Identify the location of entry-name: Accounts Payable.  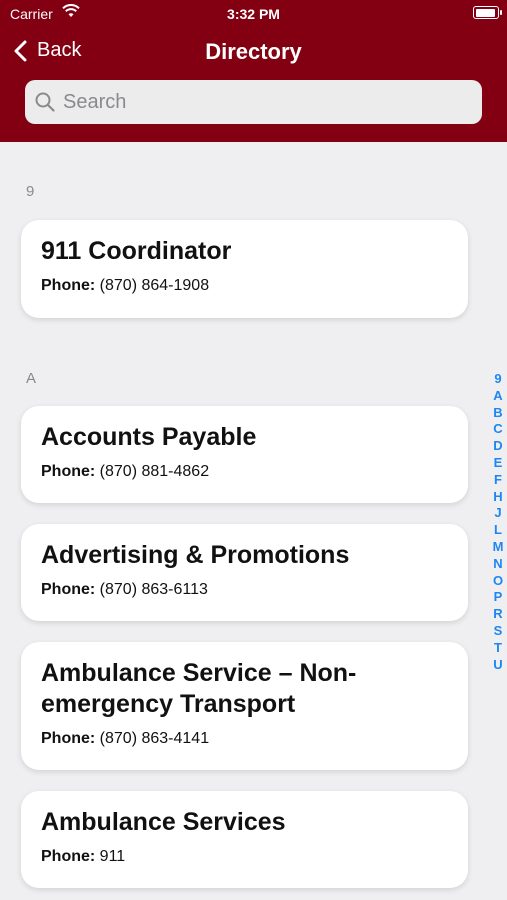
(149, 437).